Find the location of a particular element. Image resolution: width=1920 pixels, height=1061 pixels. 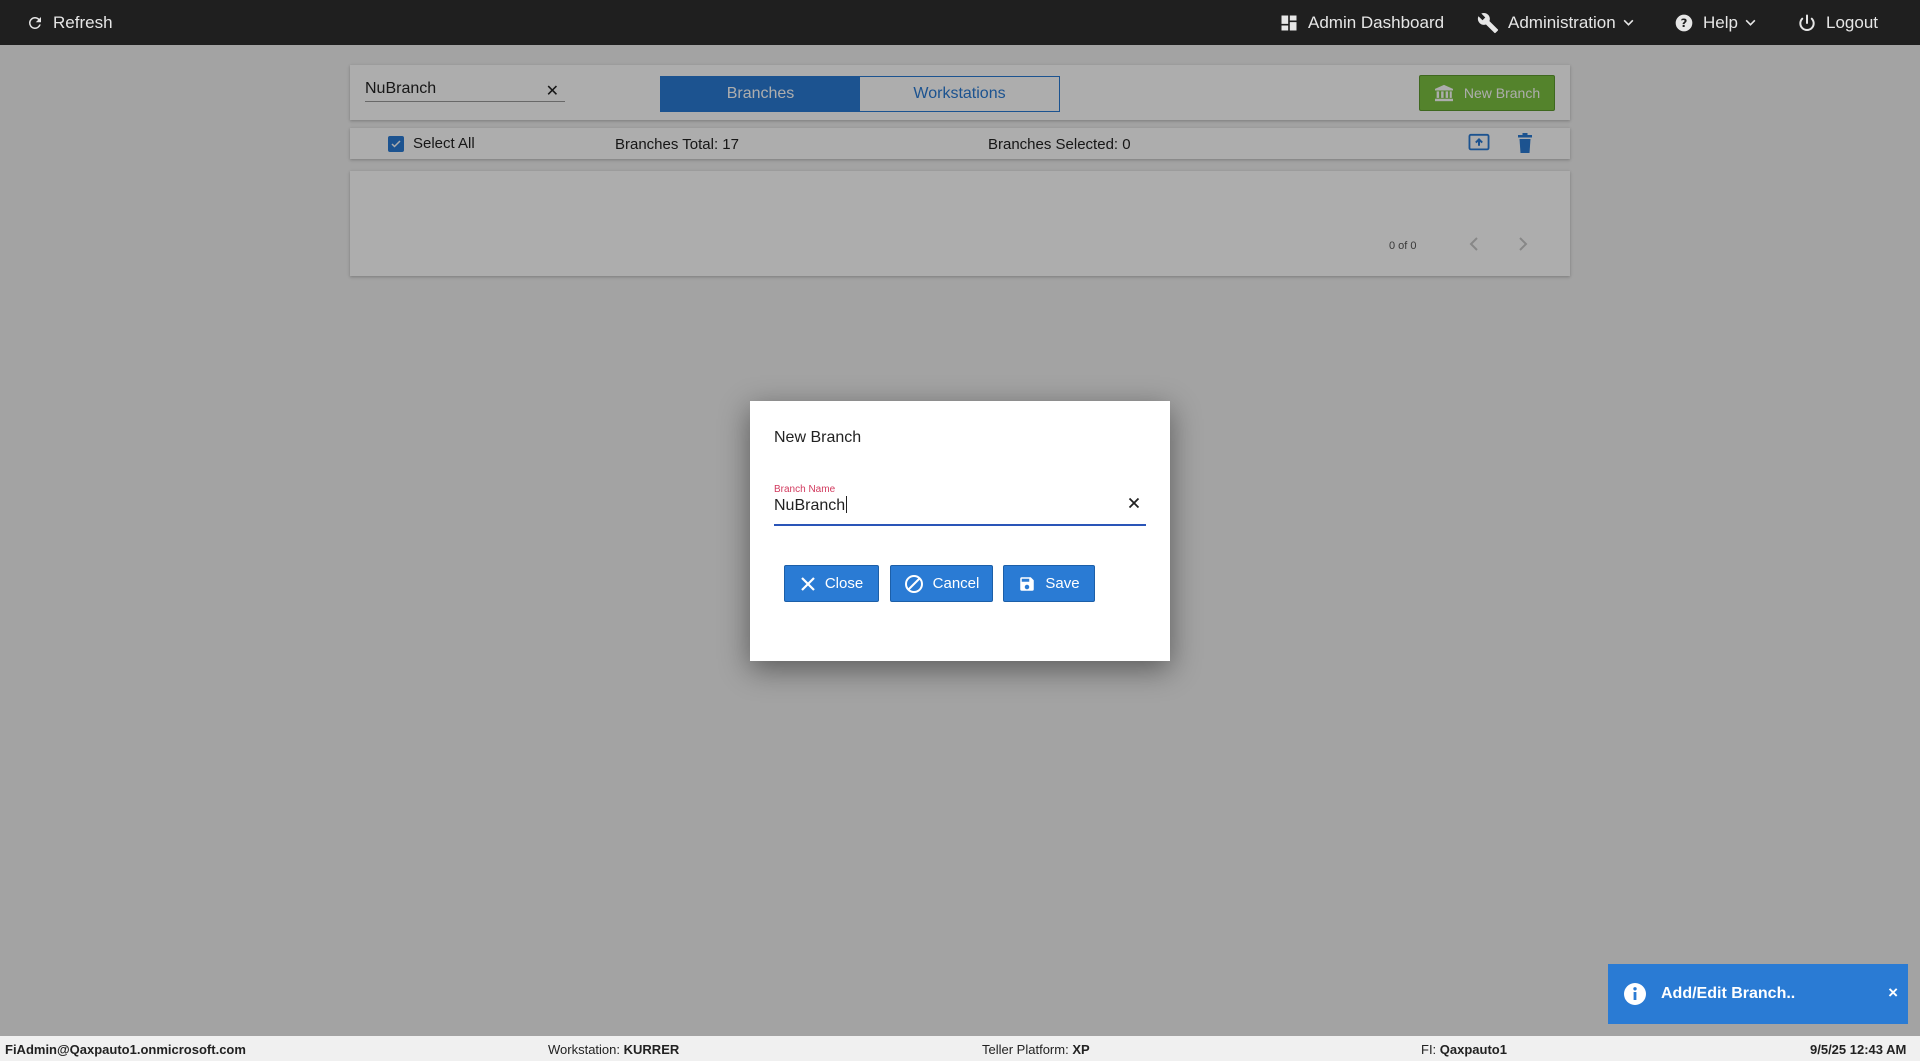

branch-name-value: NuBranch is located at coordinates (811, 505).